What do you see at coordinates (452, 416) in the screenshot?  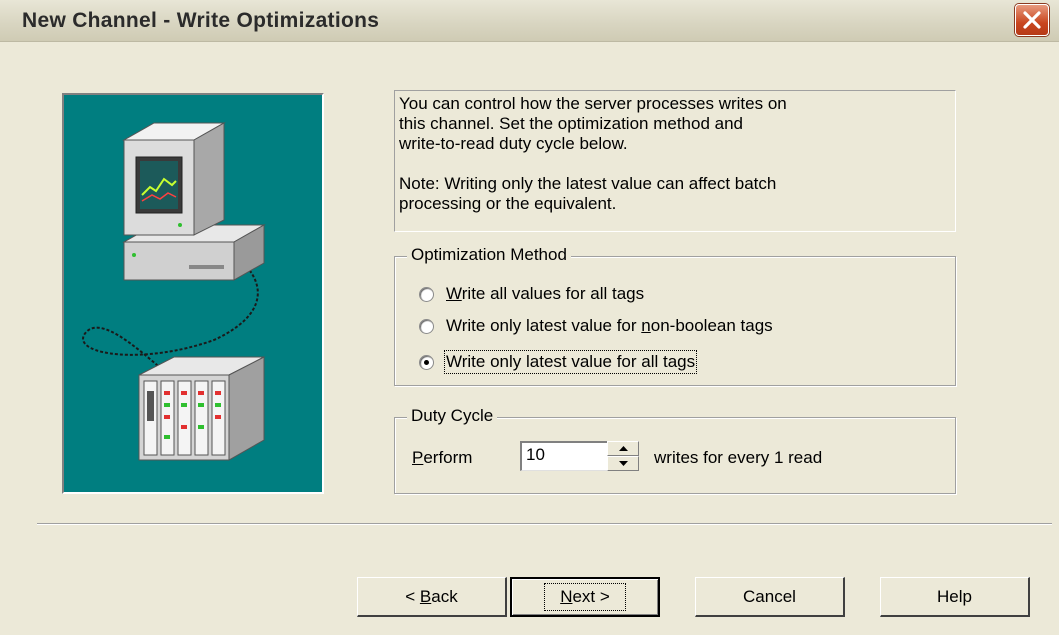 I see `duty-cycle-legend: Duty Cycle` at bounding box center [452, 416].